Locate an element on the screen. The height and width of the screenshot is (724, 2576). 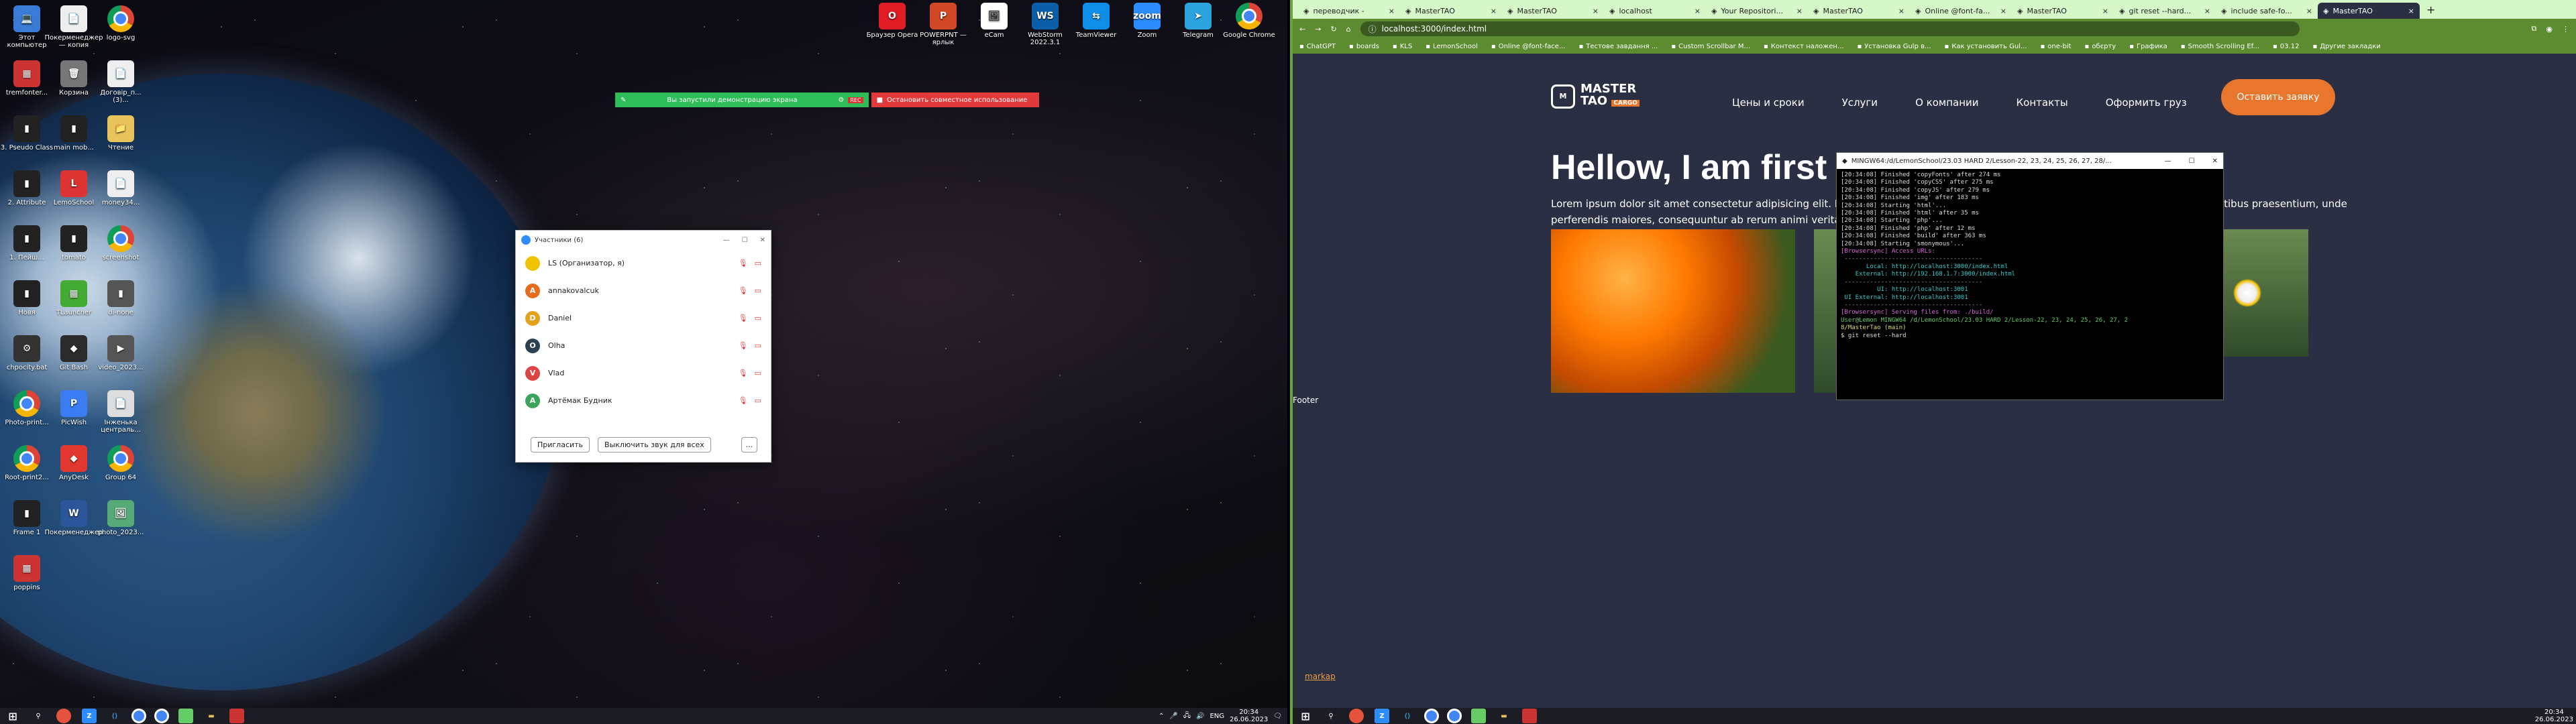
extensions-icon: ⧉ is located at coordinates (2534, 29).